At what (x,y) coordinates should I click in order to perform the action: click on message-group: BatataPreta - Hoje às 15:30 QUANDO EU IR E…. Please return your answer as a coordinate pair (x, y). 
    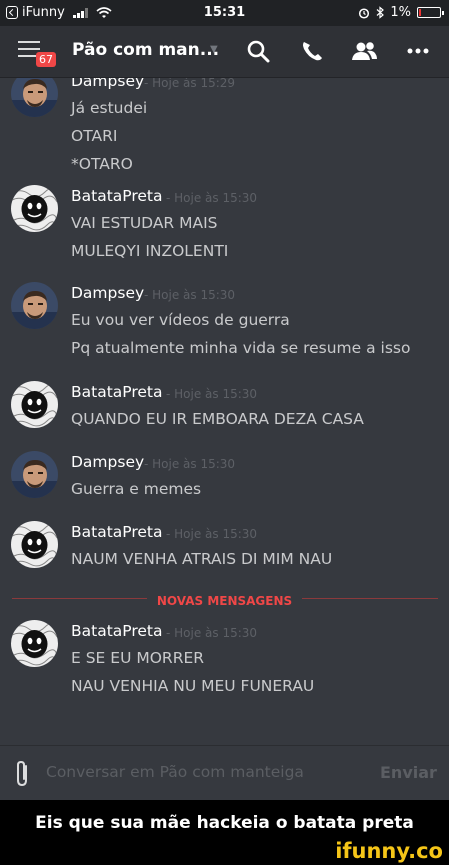
    Looking at the image, I should click on (224, 411).